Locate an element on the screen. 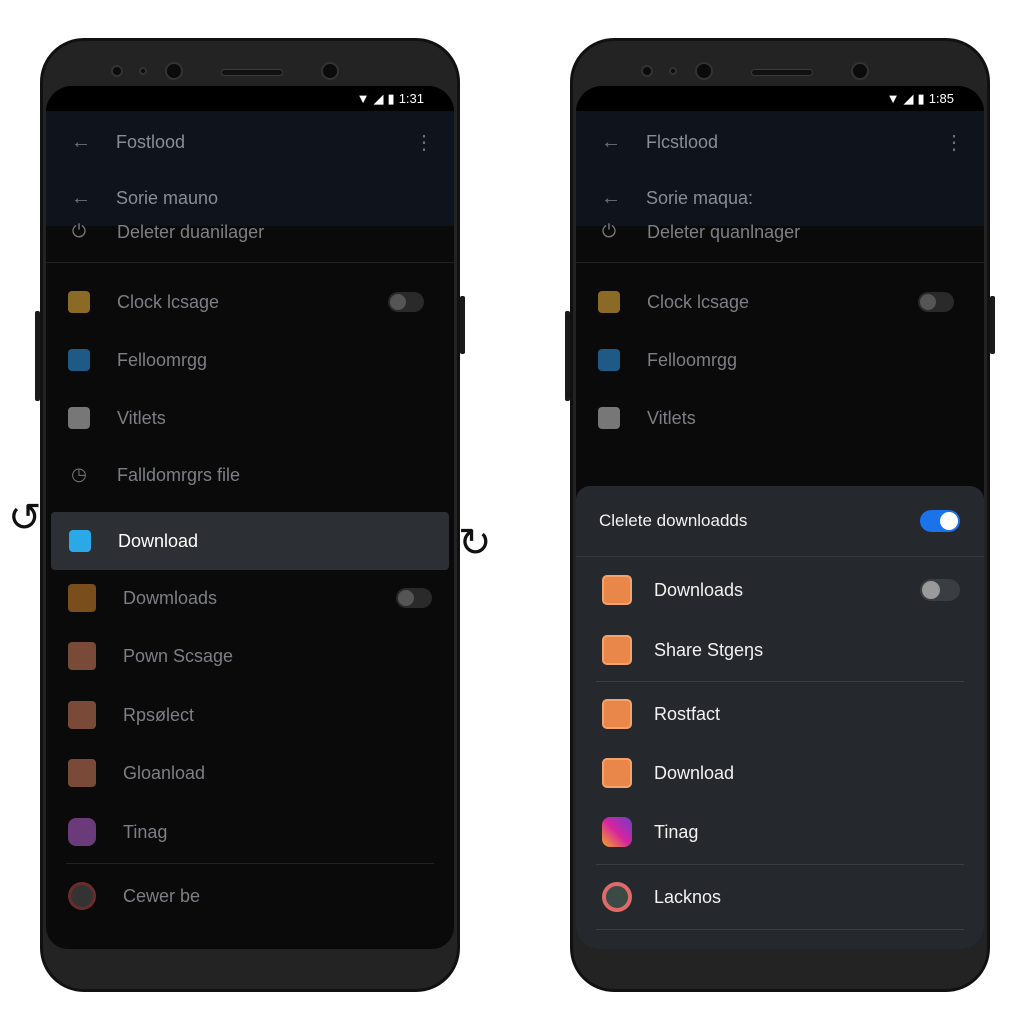 This screenshot has height=1024, width=1024. list-item: ◷ Falldomrgrs file is located at coordinates (250, 475).